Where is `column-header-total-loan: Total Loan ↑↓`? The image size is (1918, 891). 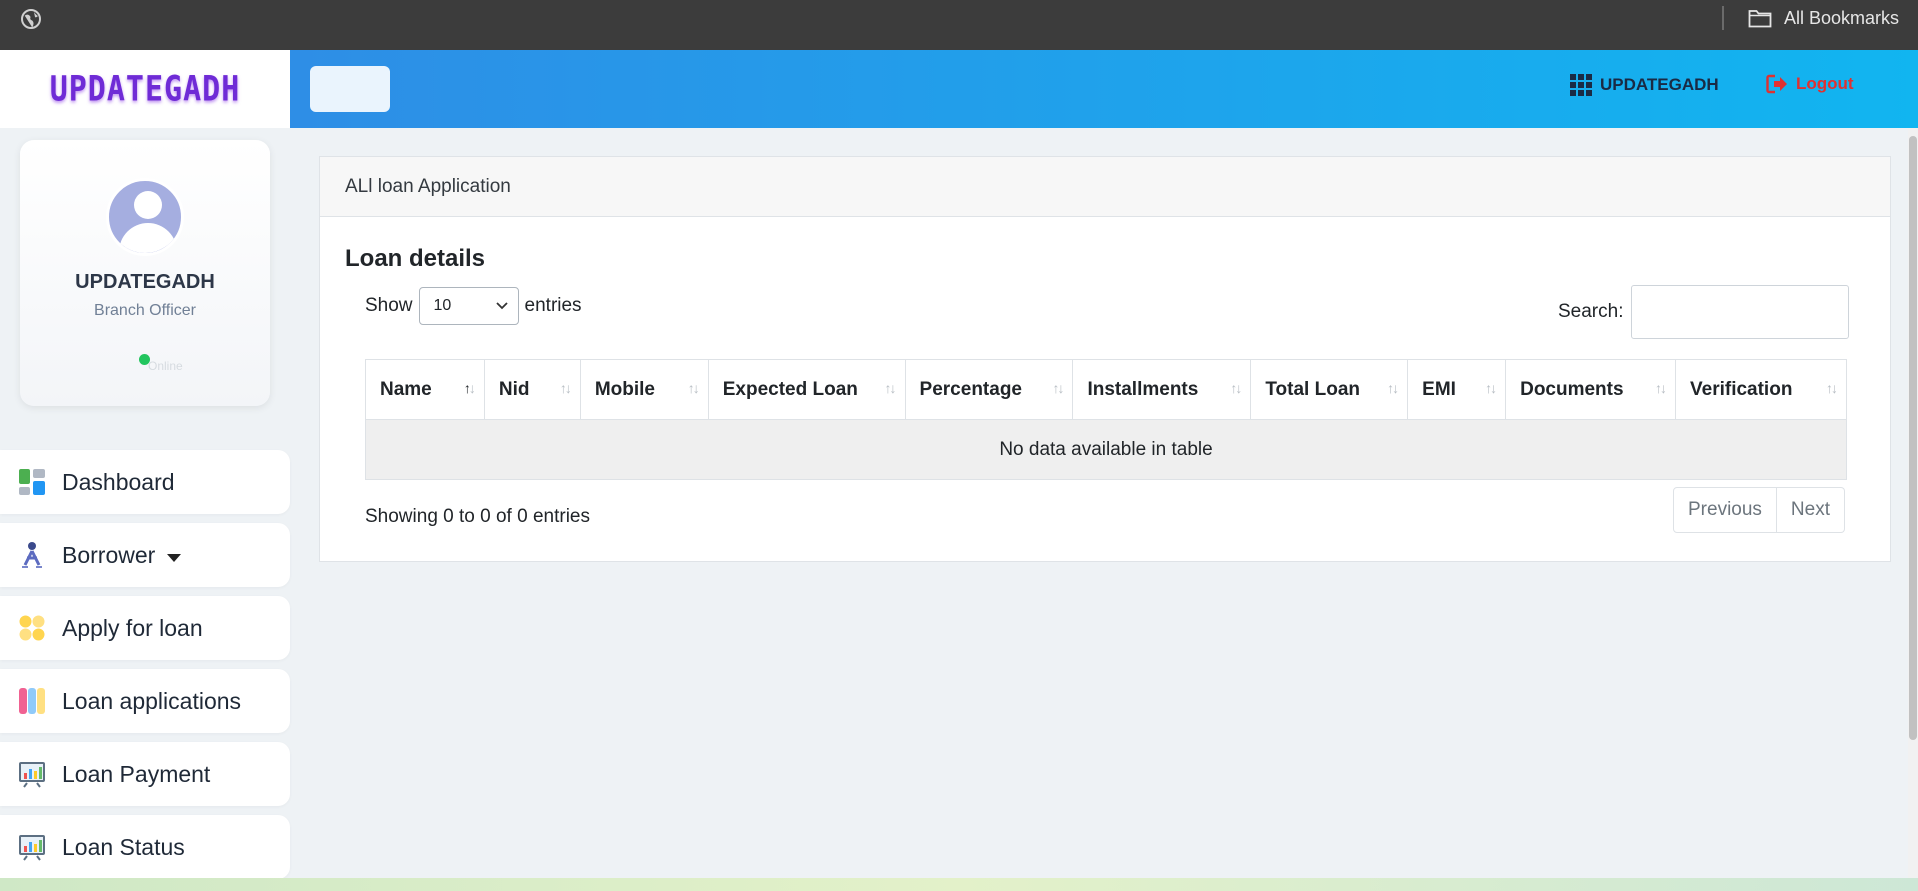 column-header-total-loan: Total Loan ↑↓ is located at coordinates (1329, 389).